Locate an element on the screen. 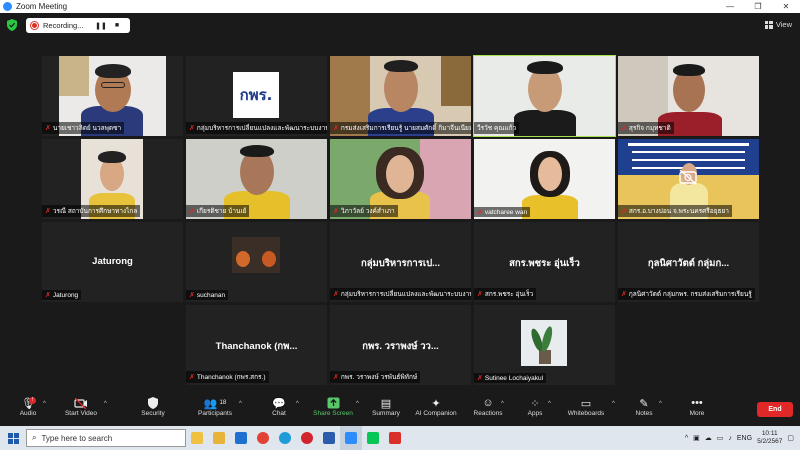 The image size is (800, 450). more-button: ••• More is located at coordinates (697, 406).